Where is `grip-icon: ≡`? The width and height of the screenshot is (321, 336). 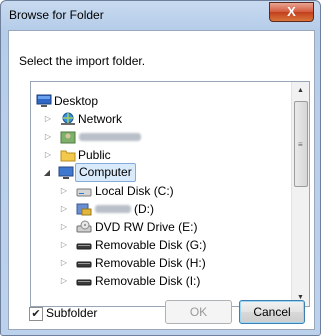
grip-icon: ≡ is located at coordinates (300, 144).